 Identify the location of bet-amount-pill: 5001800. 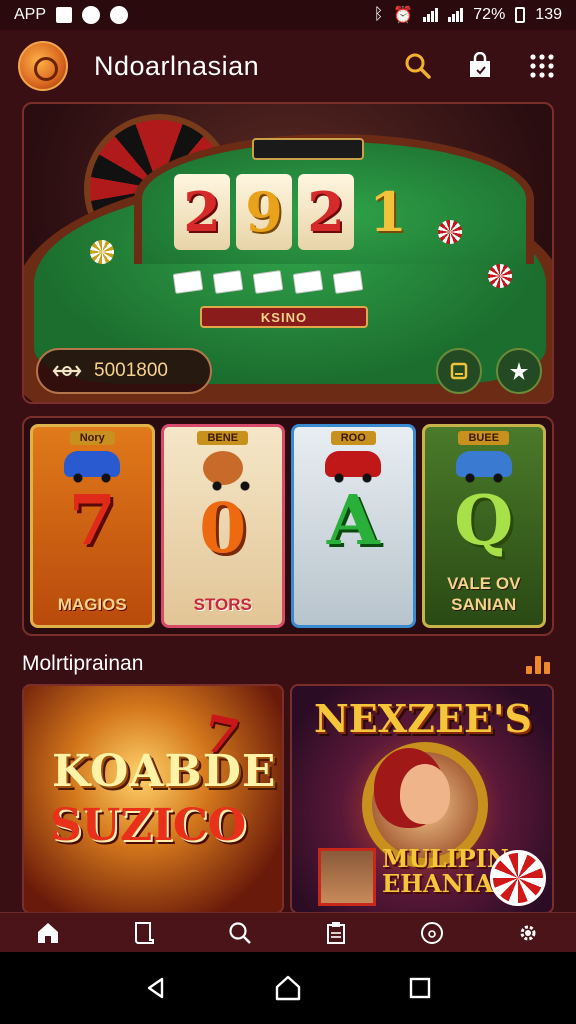
(124, 371).